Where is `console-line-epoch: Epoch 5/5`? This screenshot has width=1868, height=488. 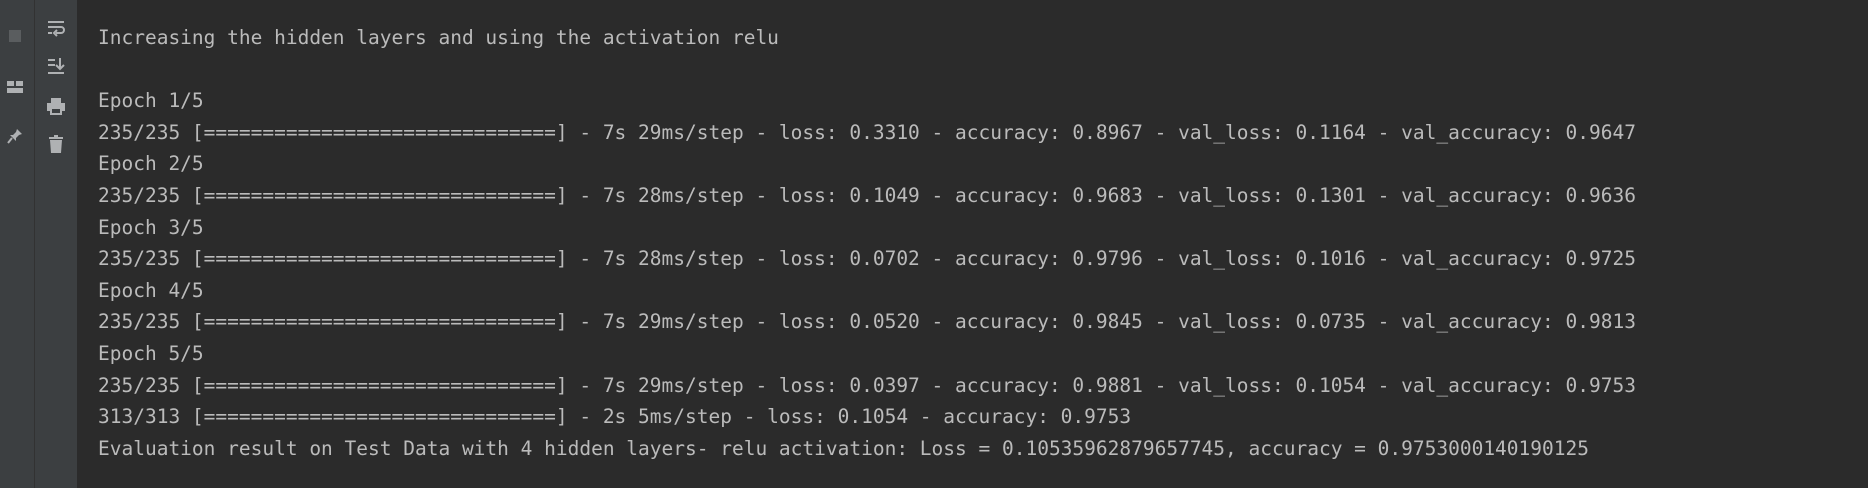 console-line-epoch: Epoch 5/5 is located at coordinates (151, 353).